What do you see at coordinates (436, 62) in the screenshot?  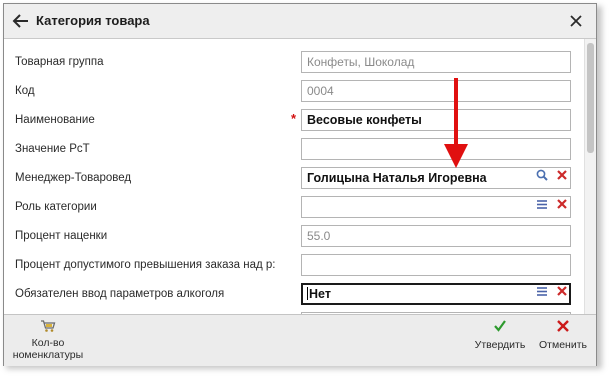 I see `product-group-field: Конфеты, Шоколад` at bounding box center [436, 62].